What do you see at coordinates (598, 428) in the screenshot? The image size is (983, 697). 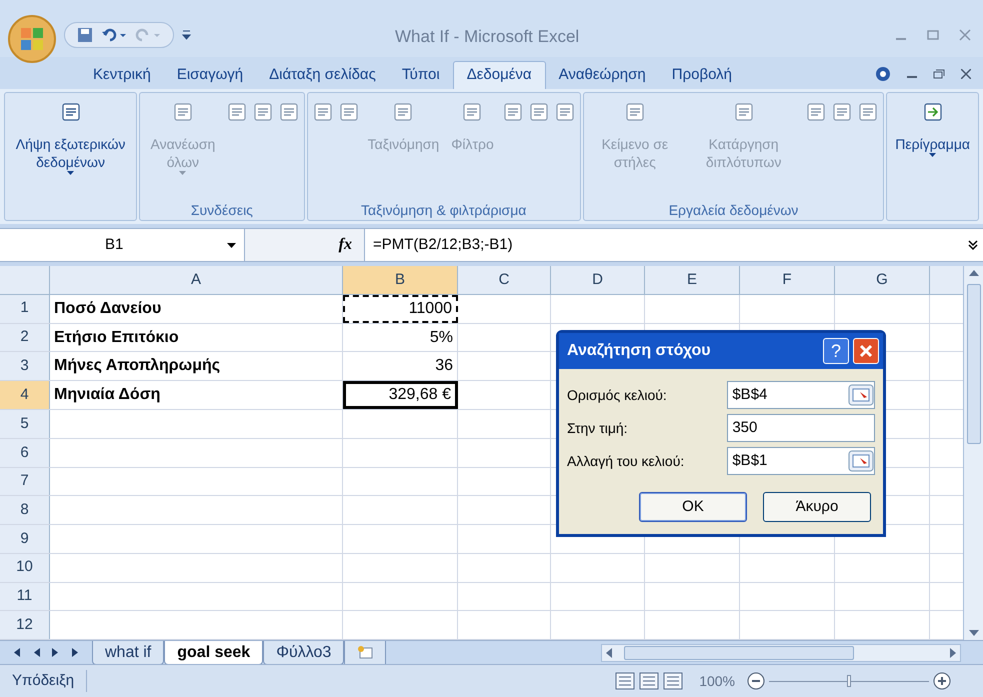 I see `field-label: Στην τιμή:` at bounding box center [598, 428].